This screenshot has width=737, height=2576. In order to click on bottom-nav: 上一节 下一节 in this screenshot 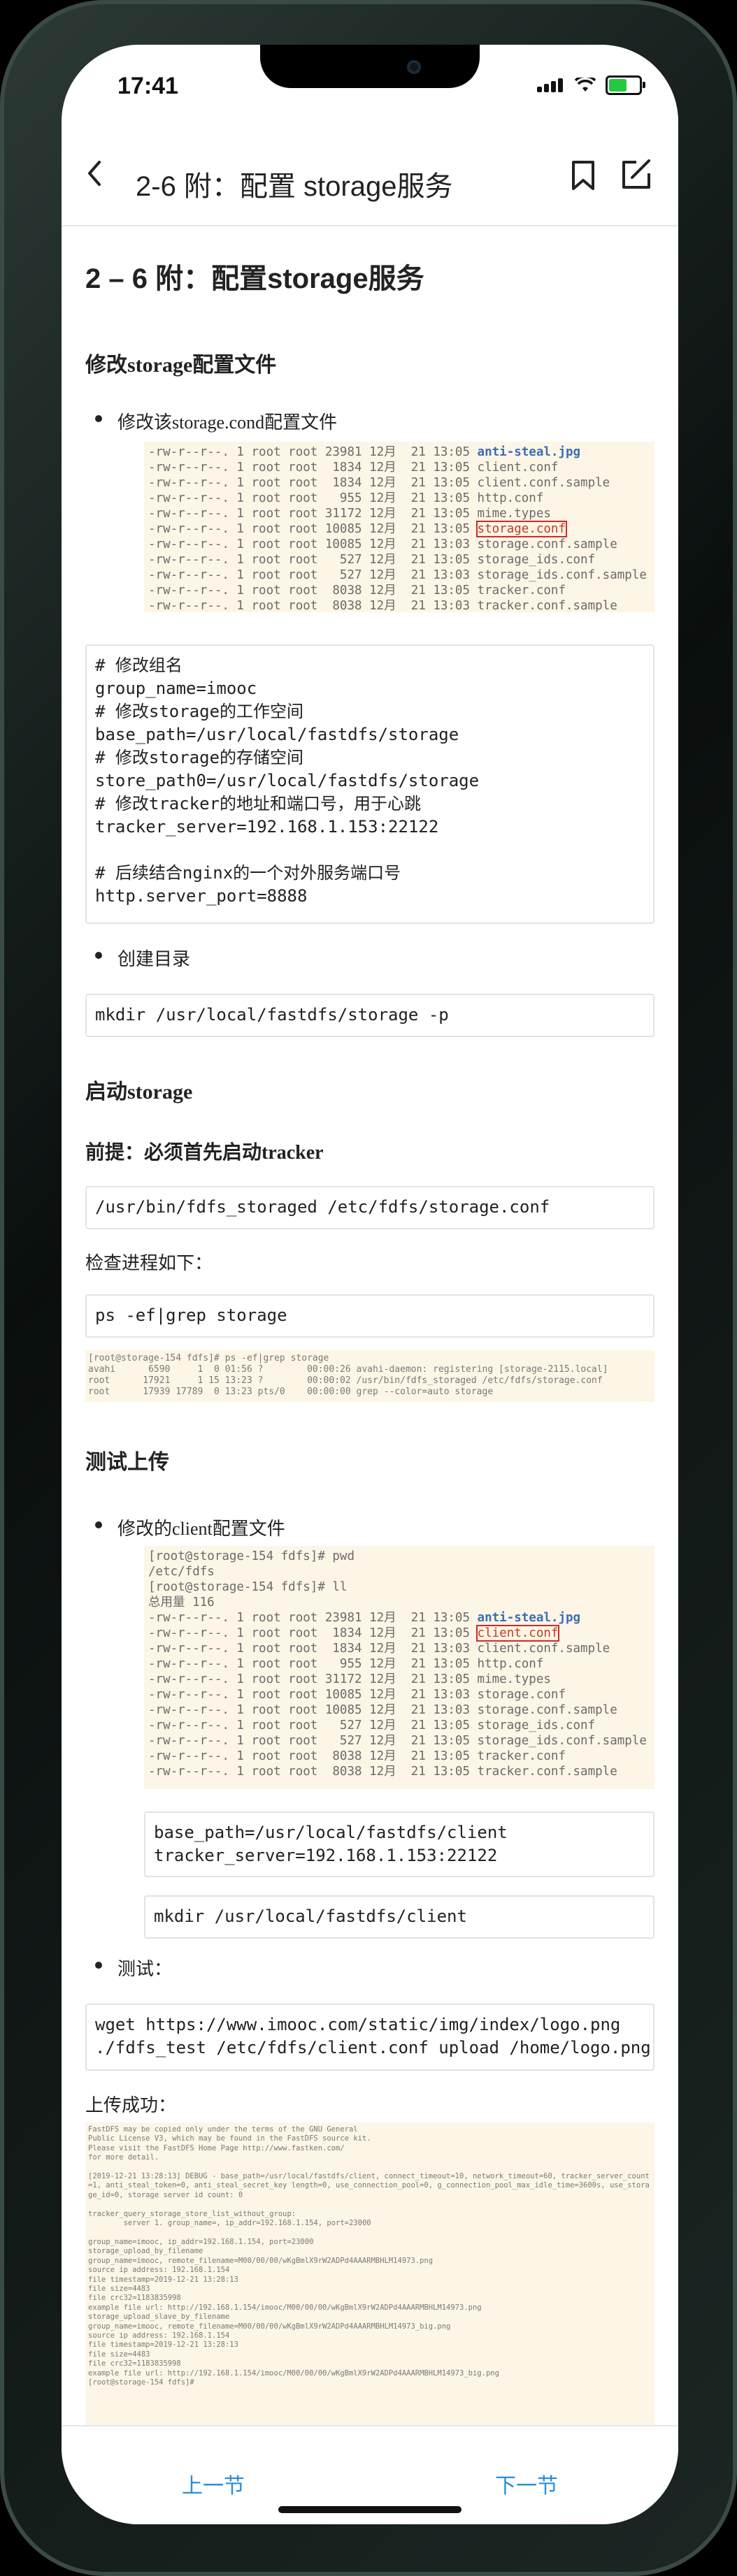, I will do `click(370, 2474)`.